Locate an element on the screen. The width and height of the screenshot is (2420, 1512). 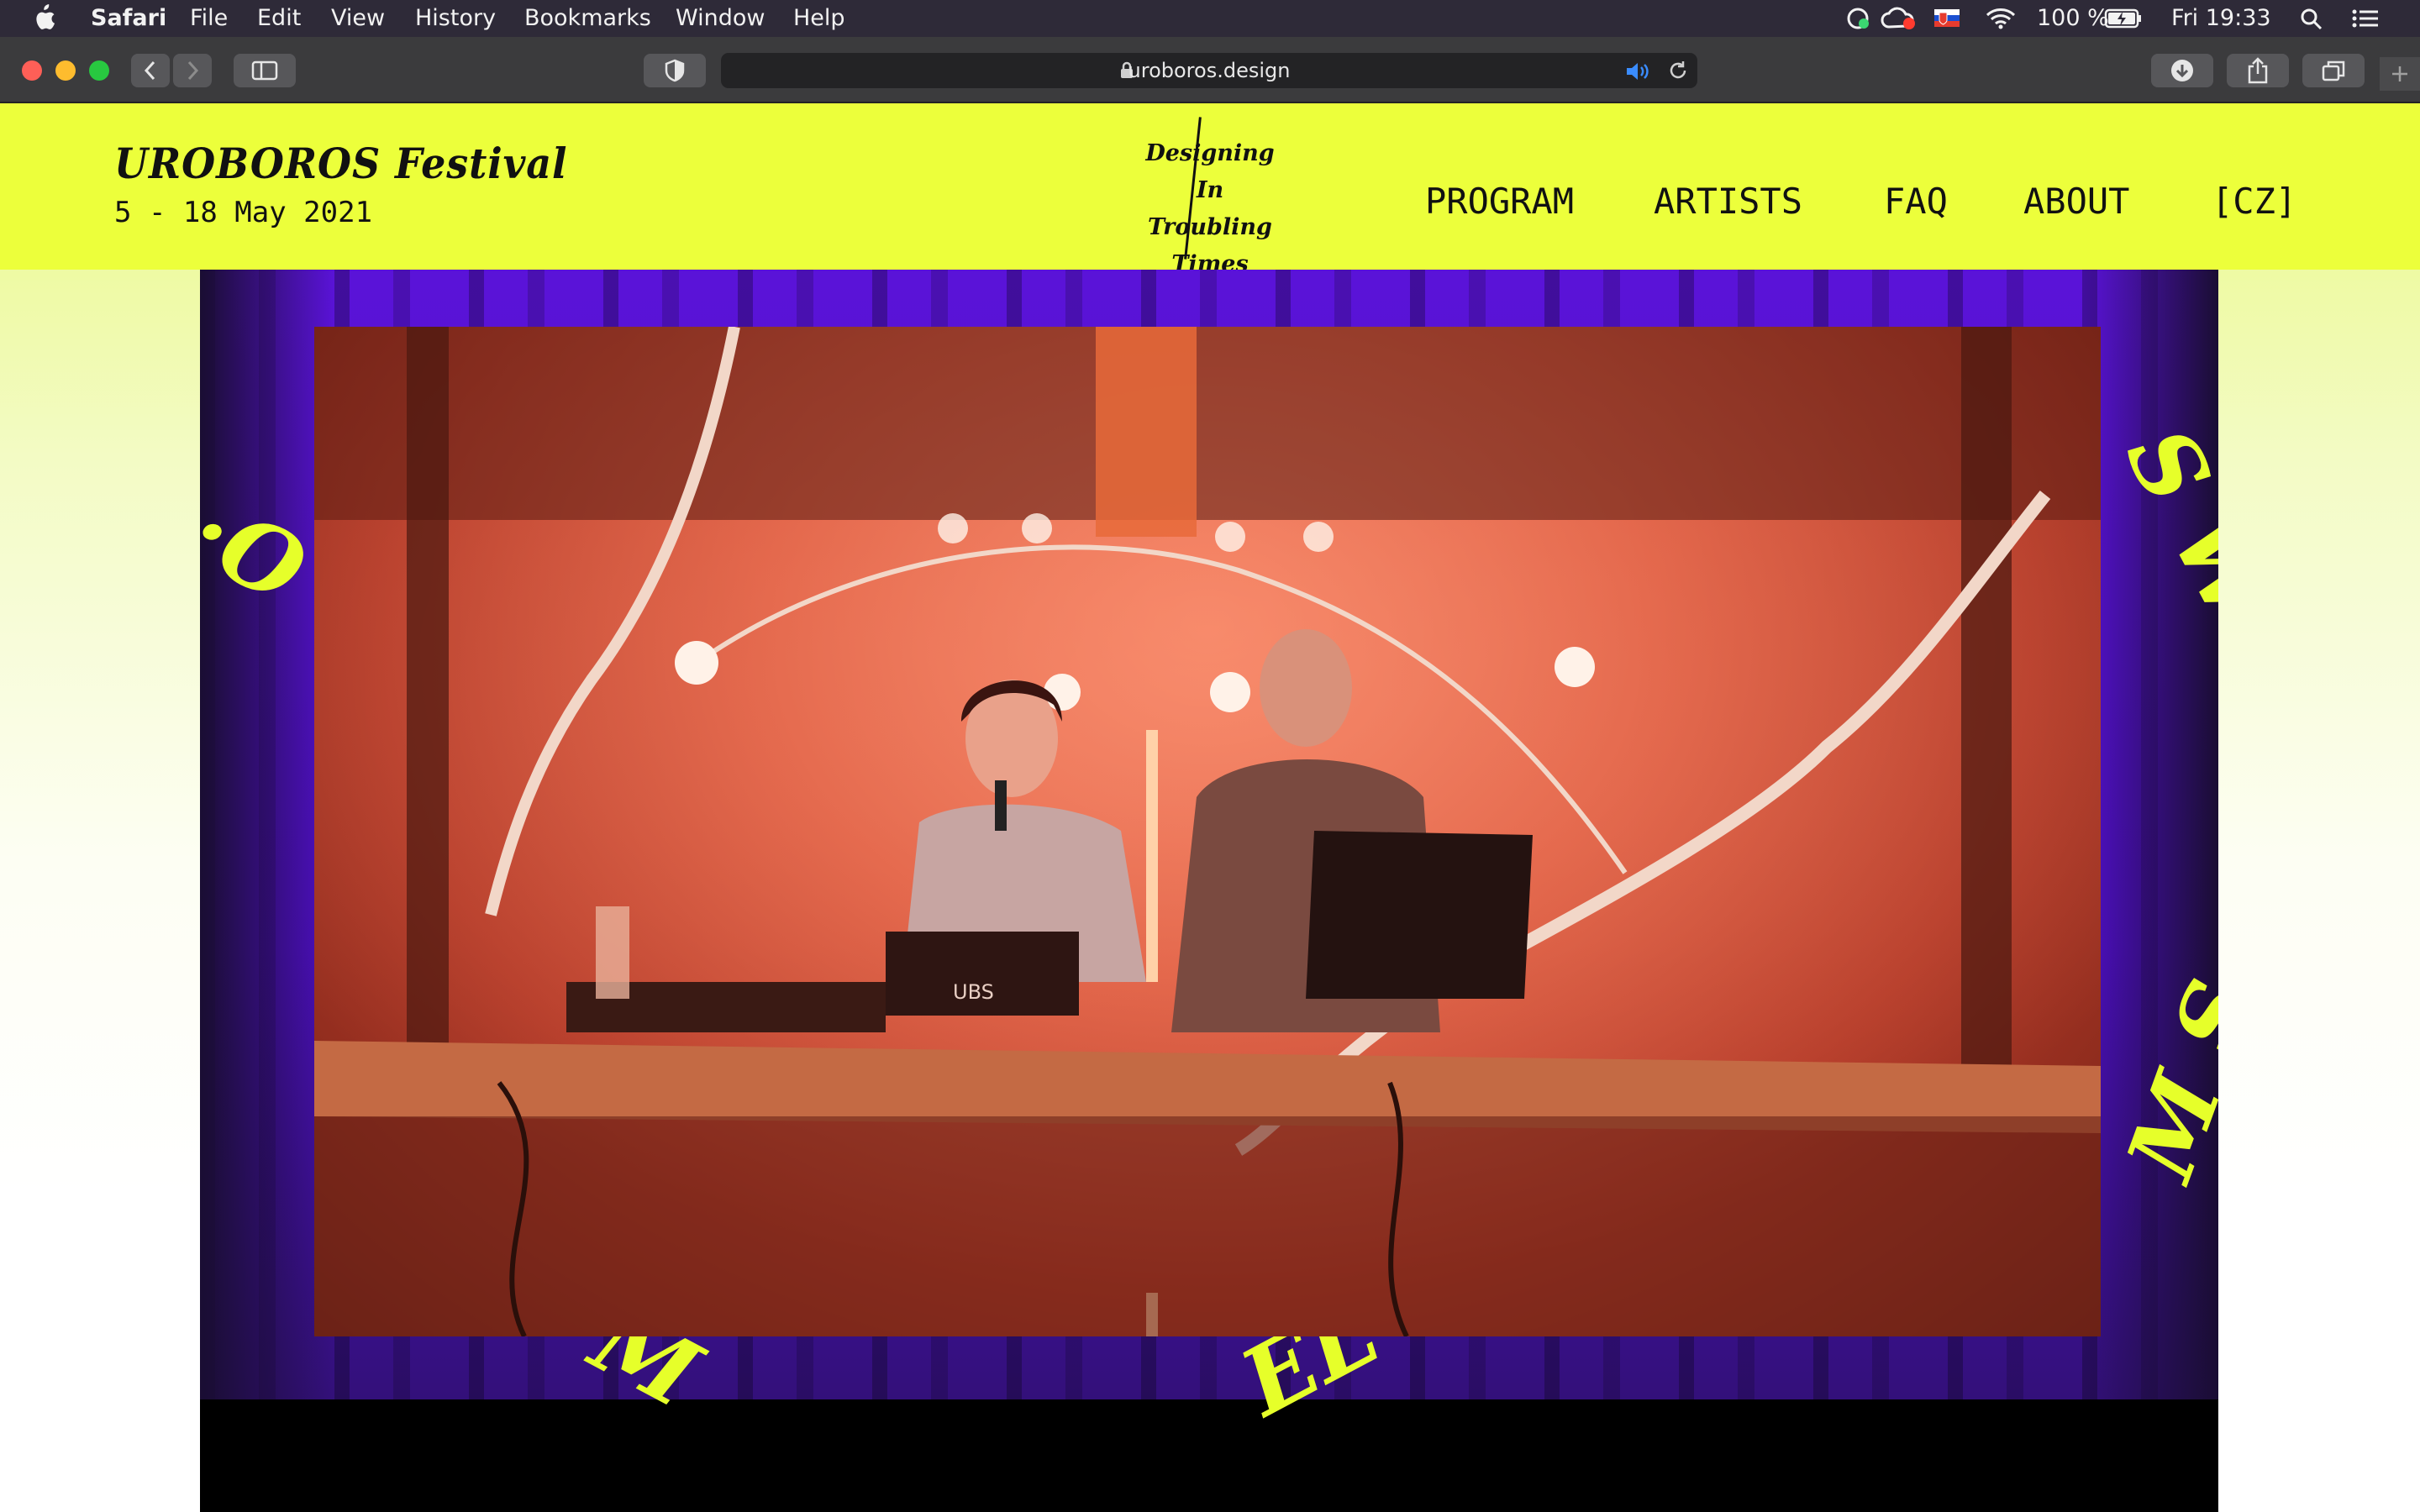
plus-icon is located at coordinates (2399, 73).